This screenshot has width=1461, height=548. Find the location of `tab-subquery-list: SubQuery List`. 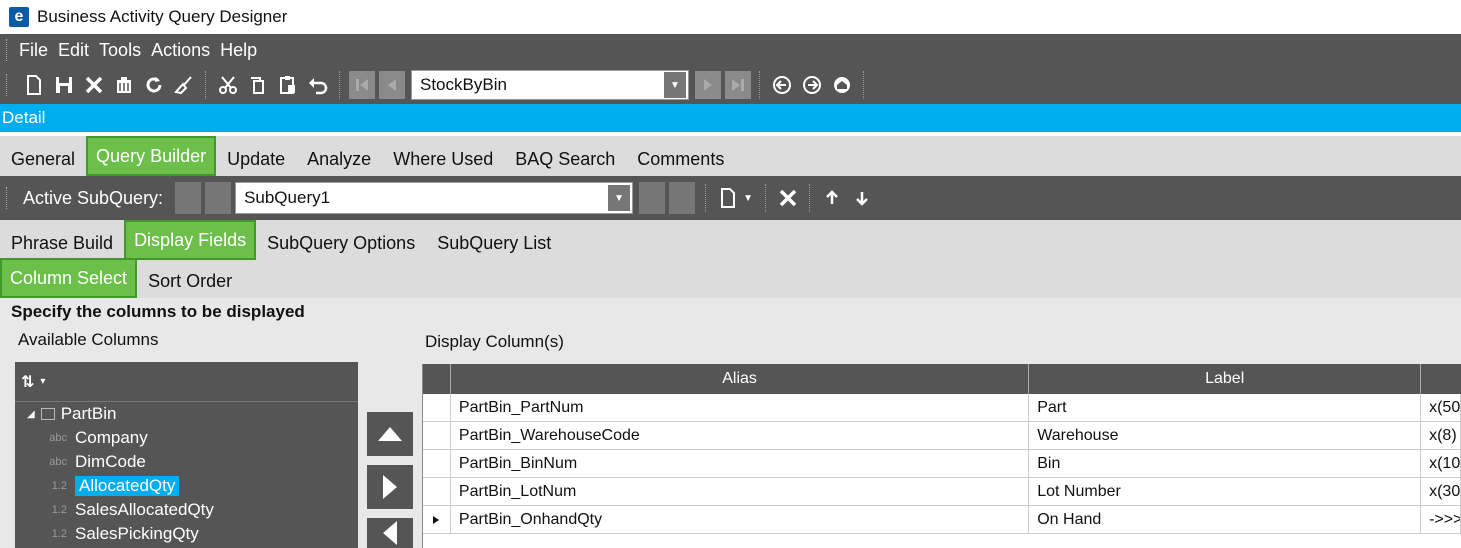

tab-subquery-list: SubQuery List is located at coordinates (494, 243).